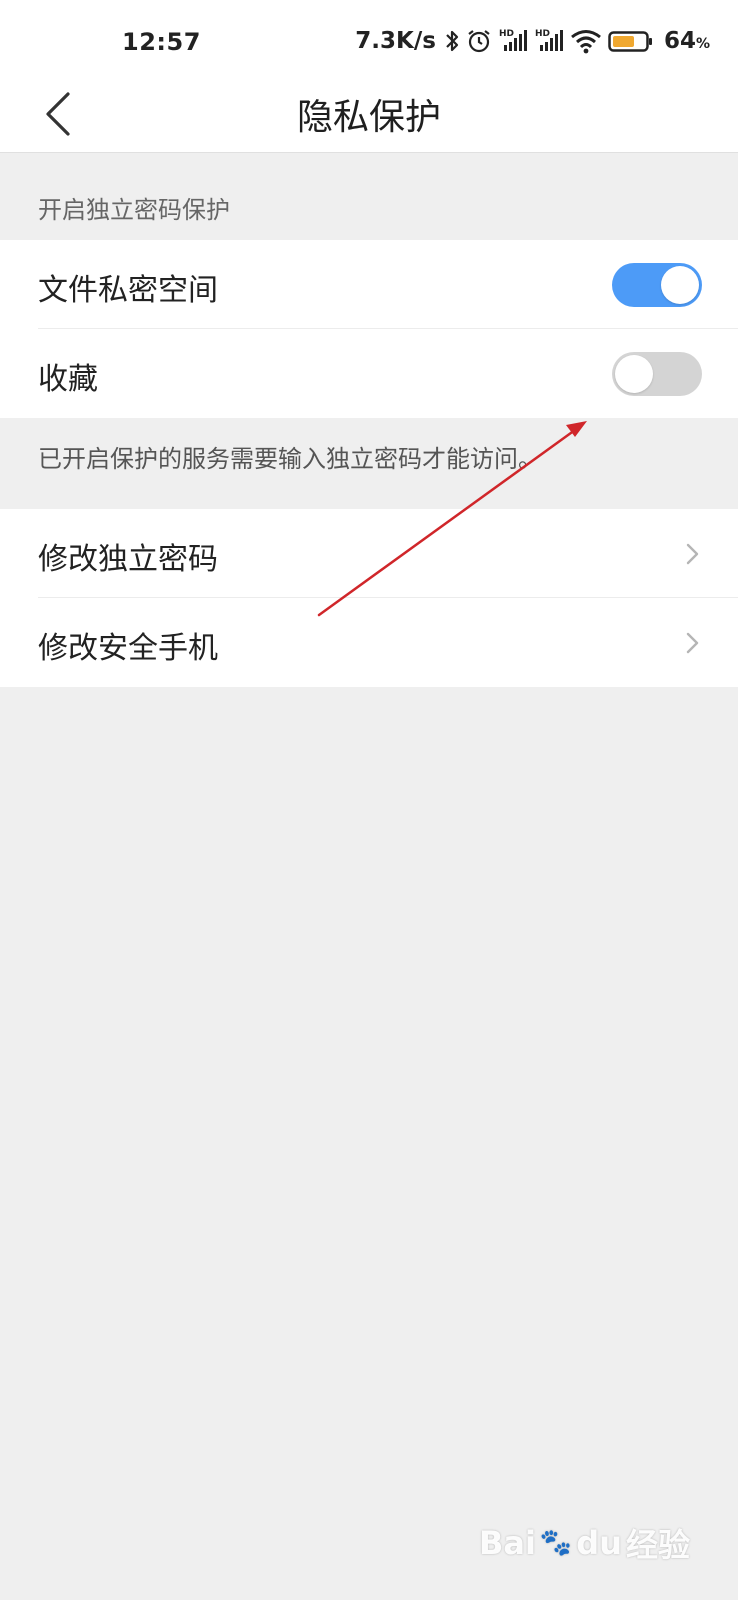  What do you see at coordinates (369, 284) in the screenshot?
I see `list-item-private-space: 文件私密空间` at bounding box center [369, 284].